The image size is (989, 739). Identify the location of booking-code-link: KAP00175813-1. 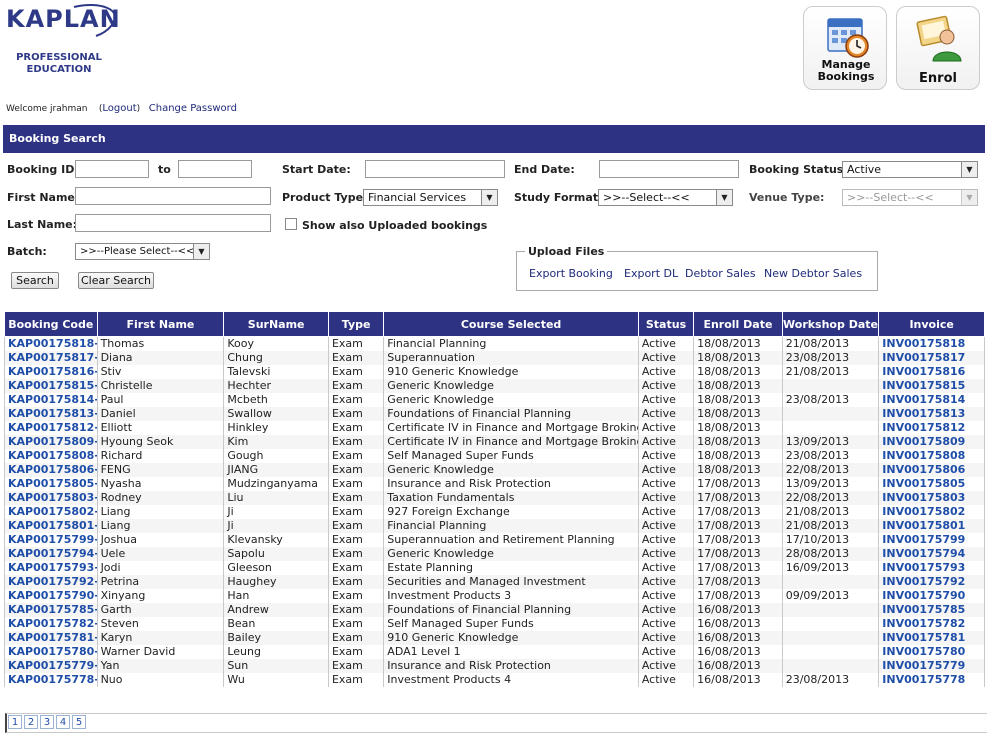
(51, 414).